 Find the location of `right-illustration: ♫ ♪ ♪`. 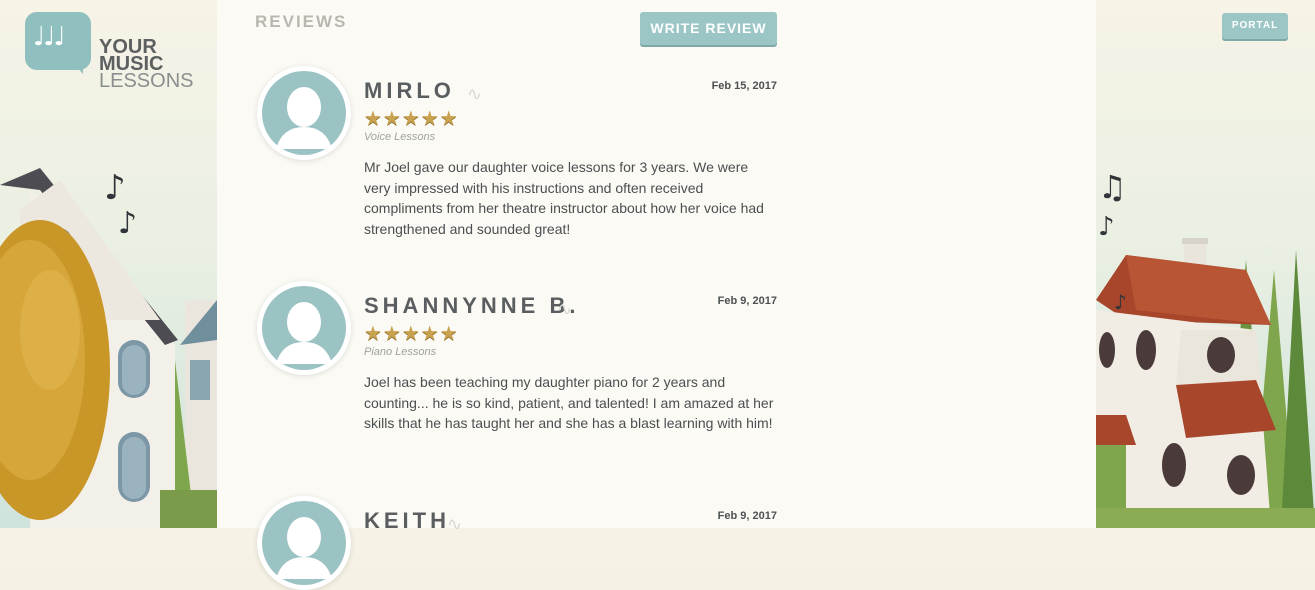

right-illustration: ♫ ♪ ♪ is located at coordinates (1205, 264).